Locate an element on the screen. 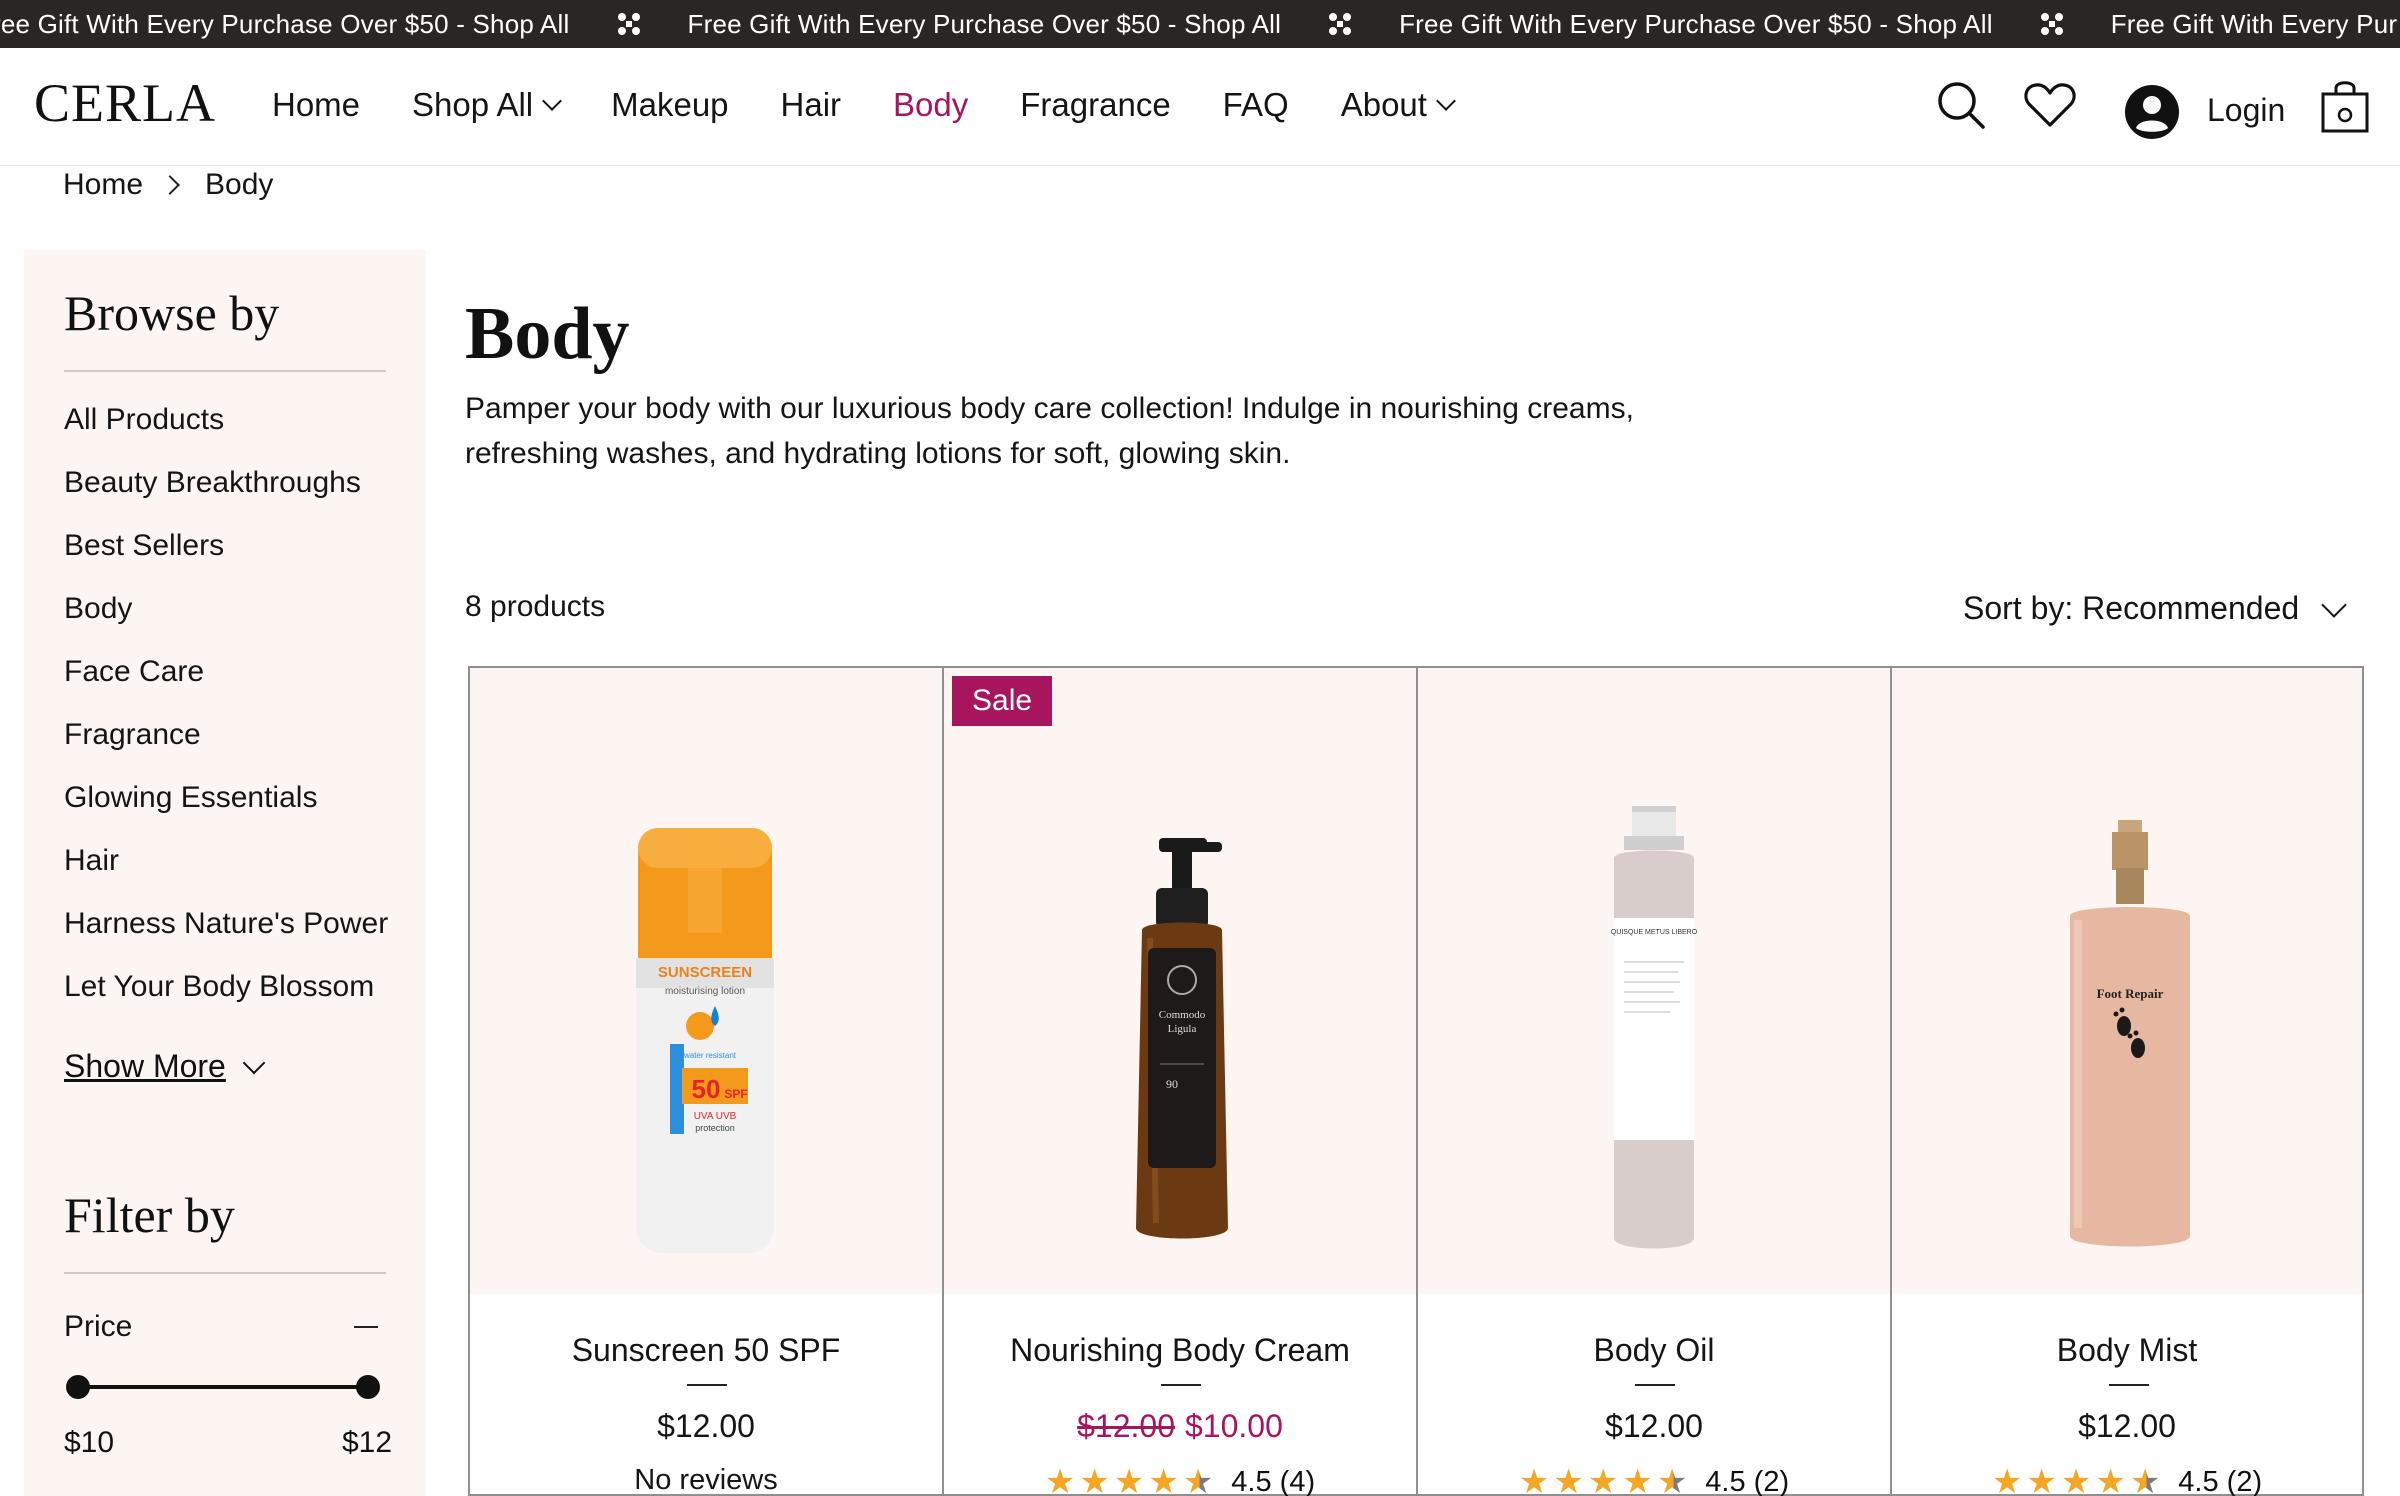  category-item: Face Care is located at coordinates (226, 685).